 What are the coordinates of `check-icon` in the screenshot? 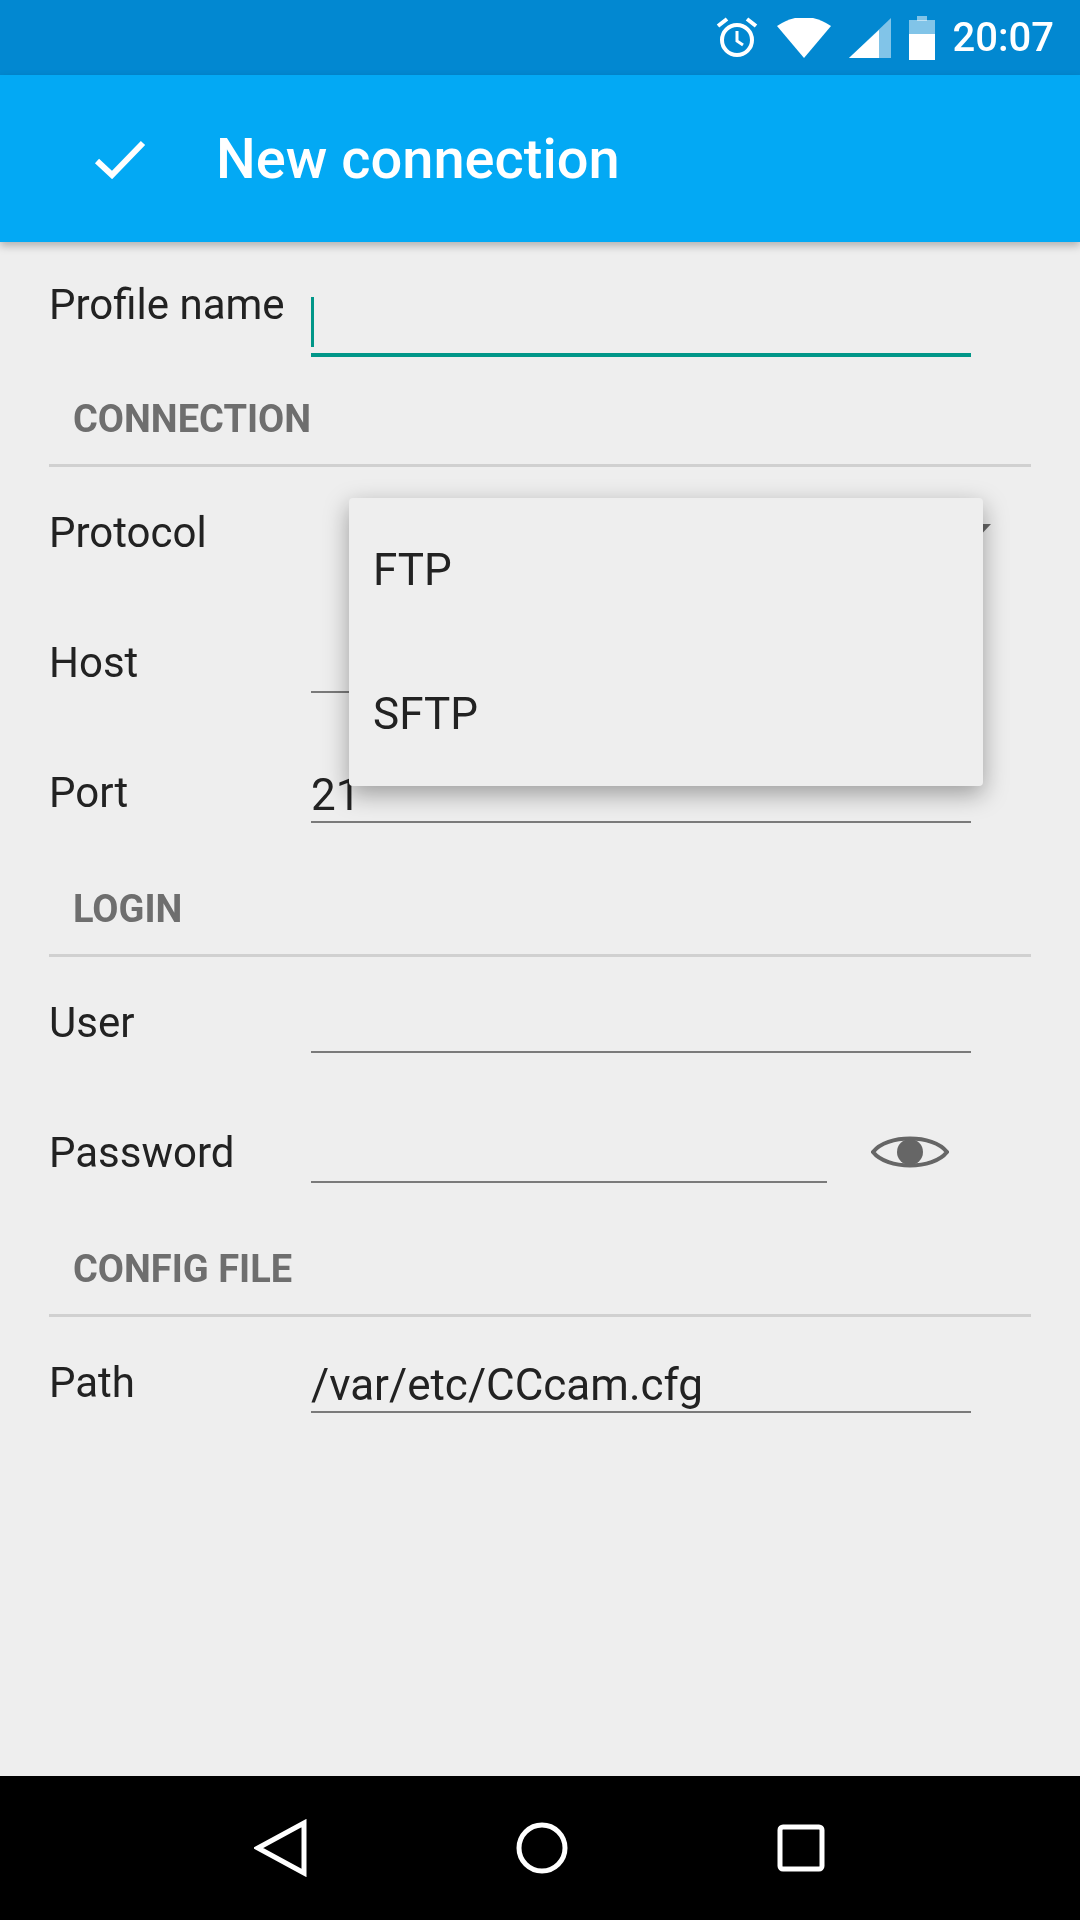 It's located at (120, 158).